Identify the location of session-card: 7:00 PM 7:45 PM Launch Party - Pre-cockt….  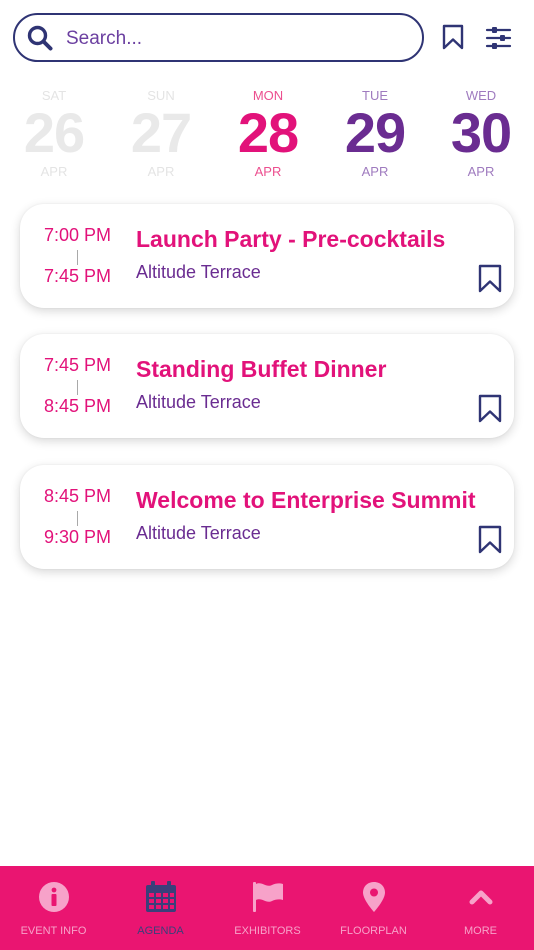
(267, 256).